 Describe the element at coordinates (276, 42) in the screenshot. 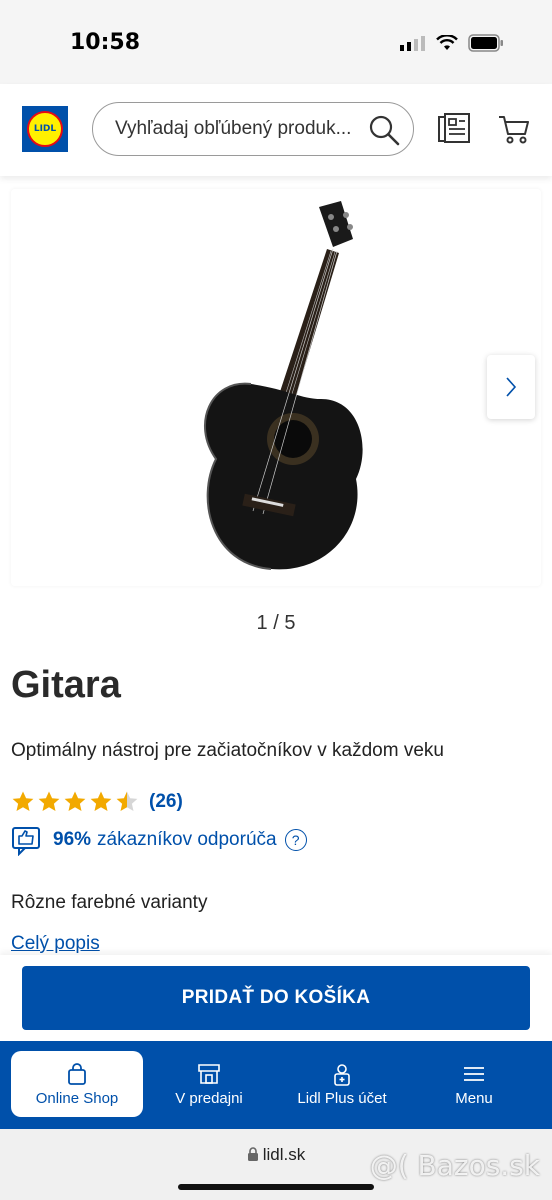

I see `status-bar: 10:58` at that location.